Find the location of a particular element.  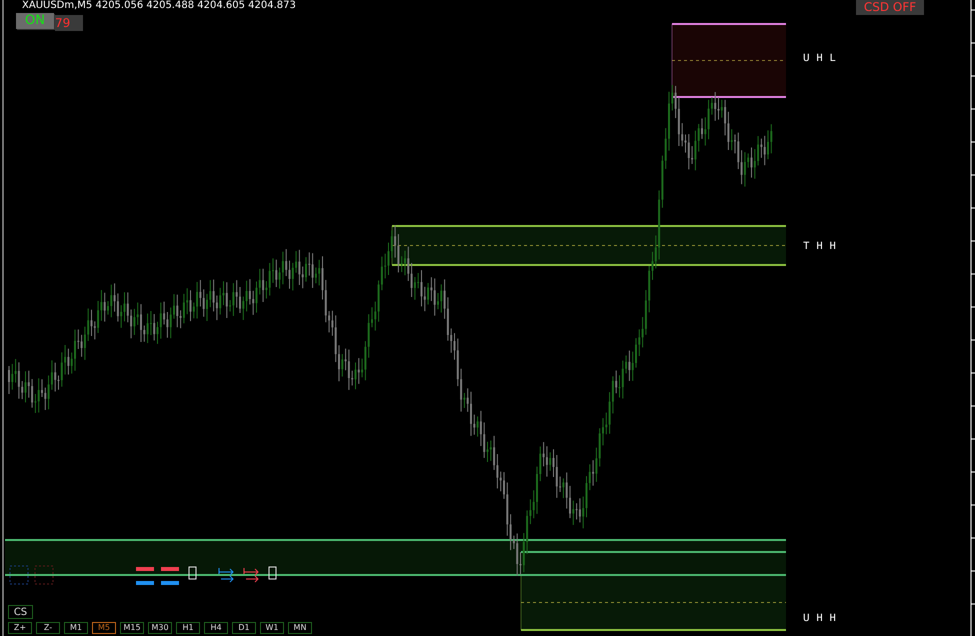

zone-label: U H H is located at coordinates (819, 619).